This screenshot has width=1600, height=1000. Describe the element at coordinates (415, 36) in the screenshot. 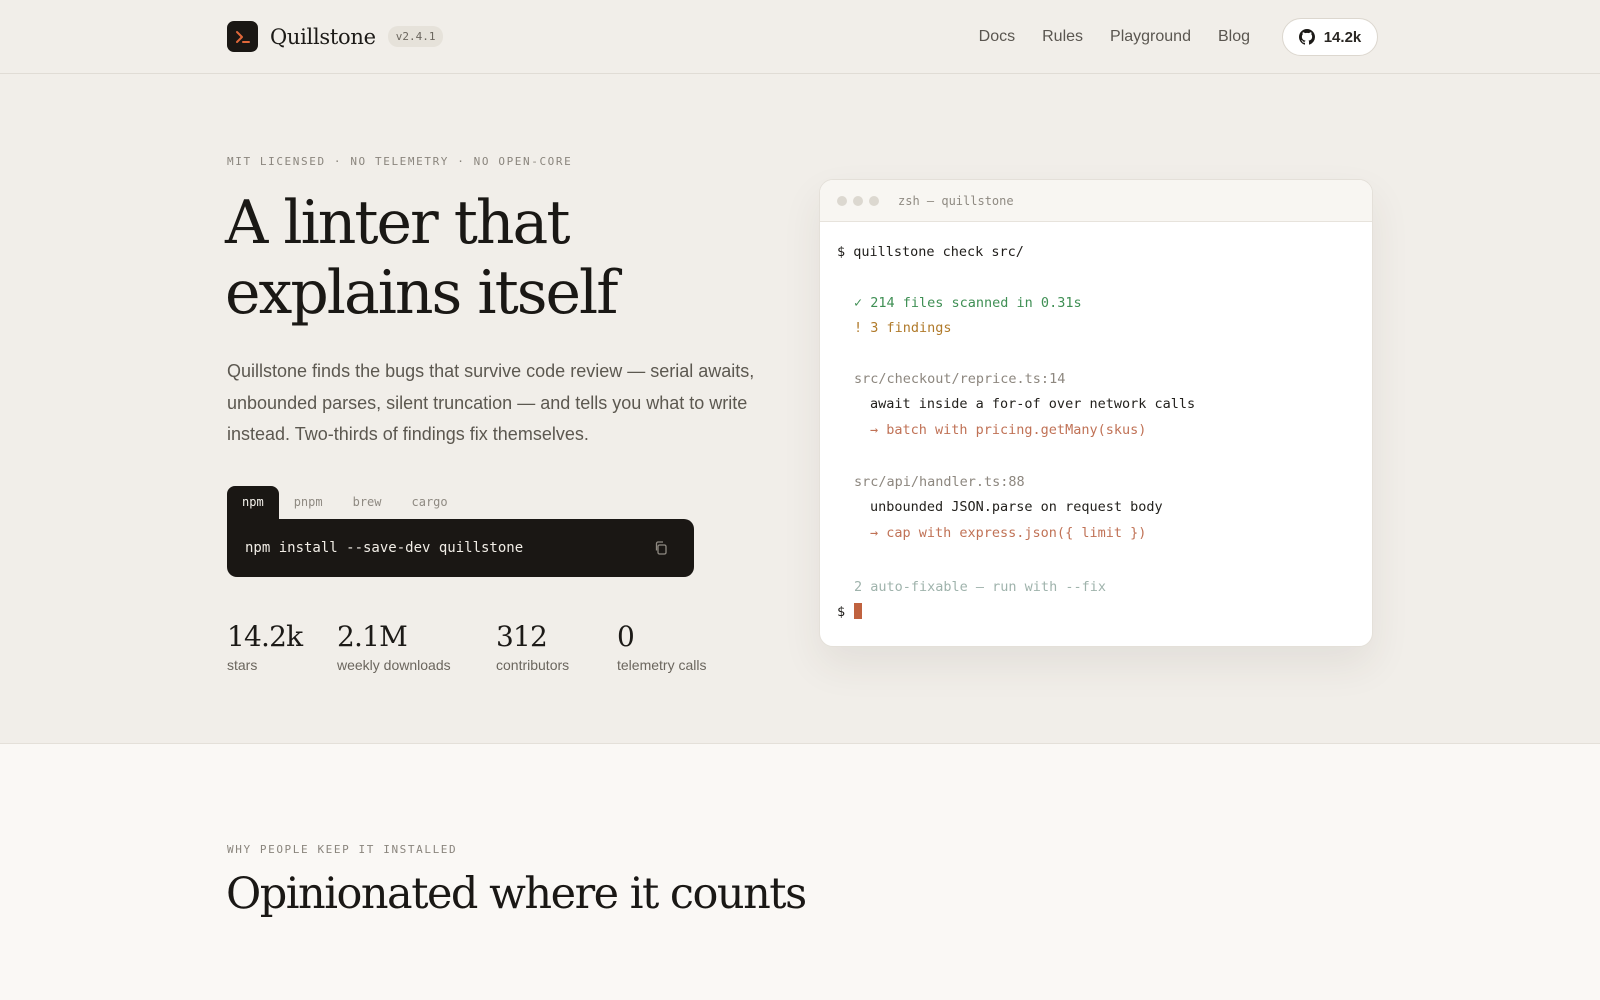

I see `version-badge: v2.4.1` at that location.